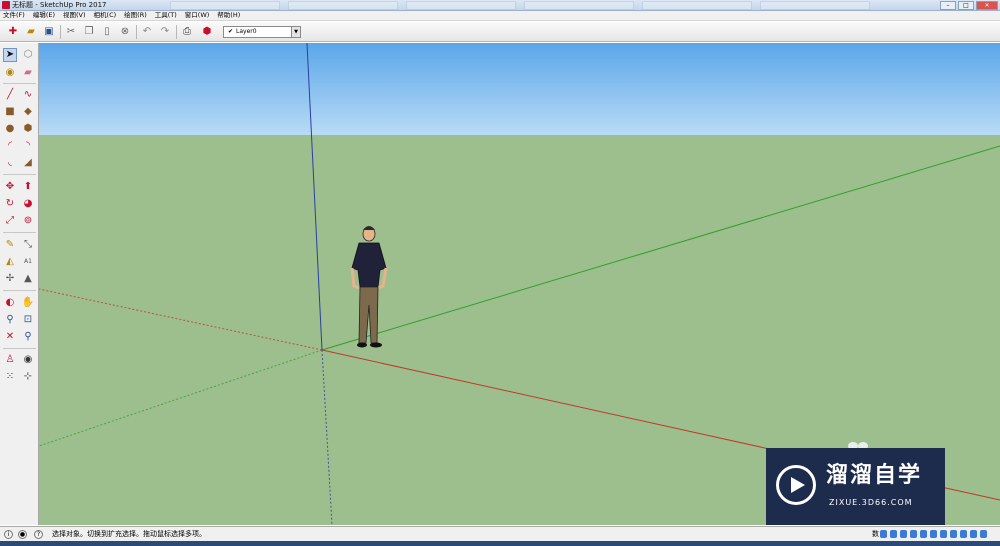 The image size is (1000, 546). What do you see at coordinates (874, 475) in the screenshot?
I see `watermark-brand: 溜溜自学` at bounding box center [874, 475].